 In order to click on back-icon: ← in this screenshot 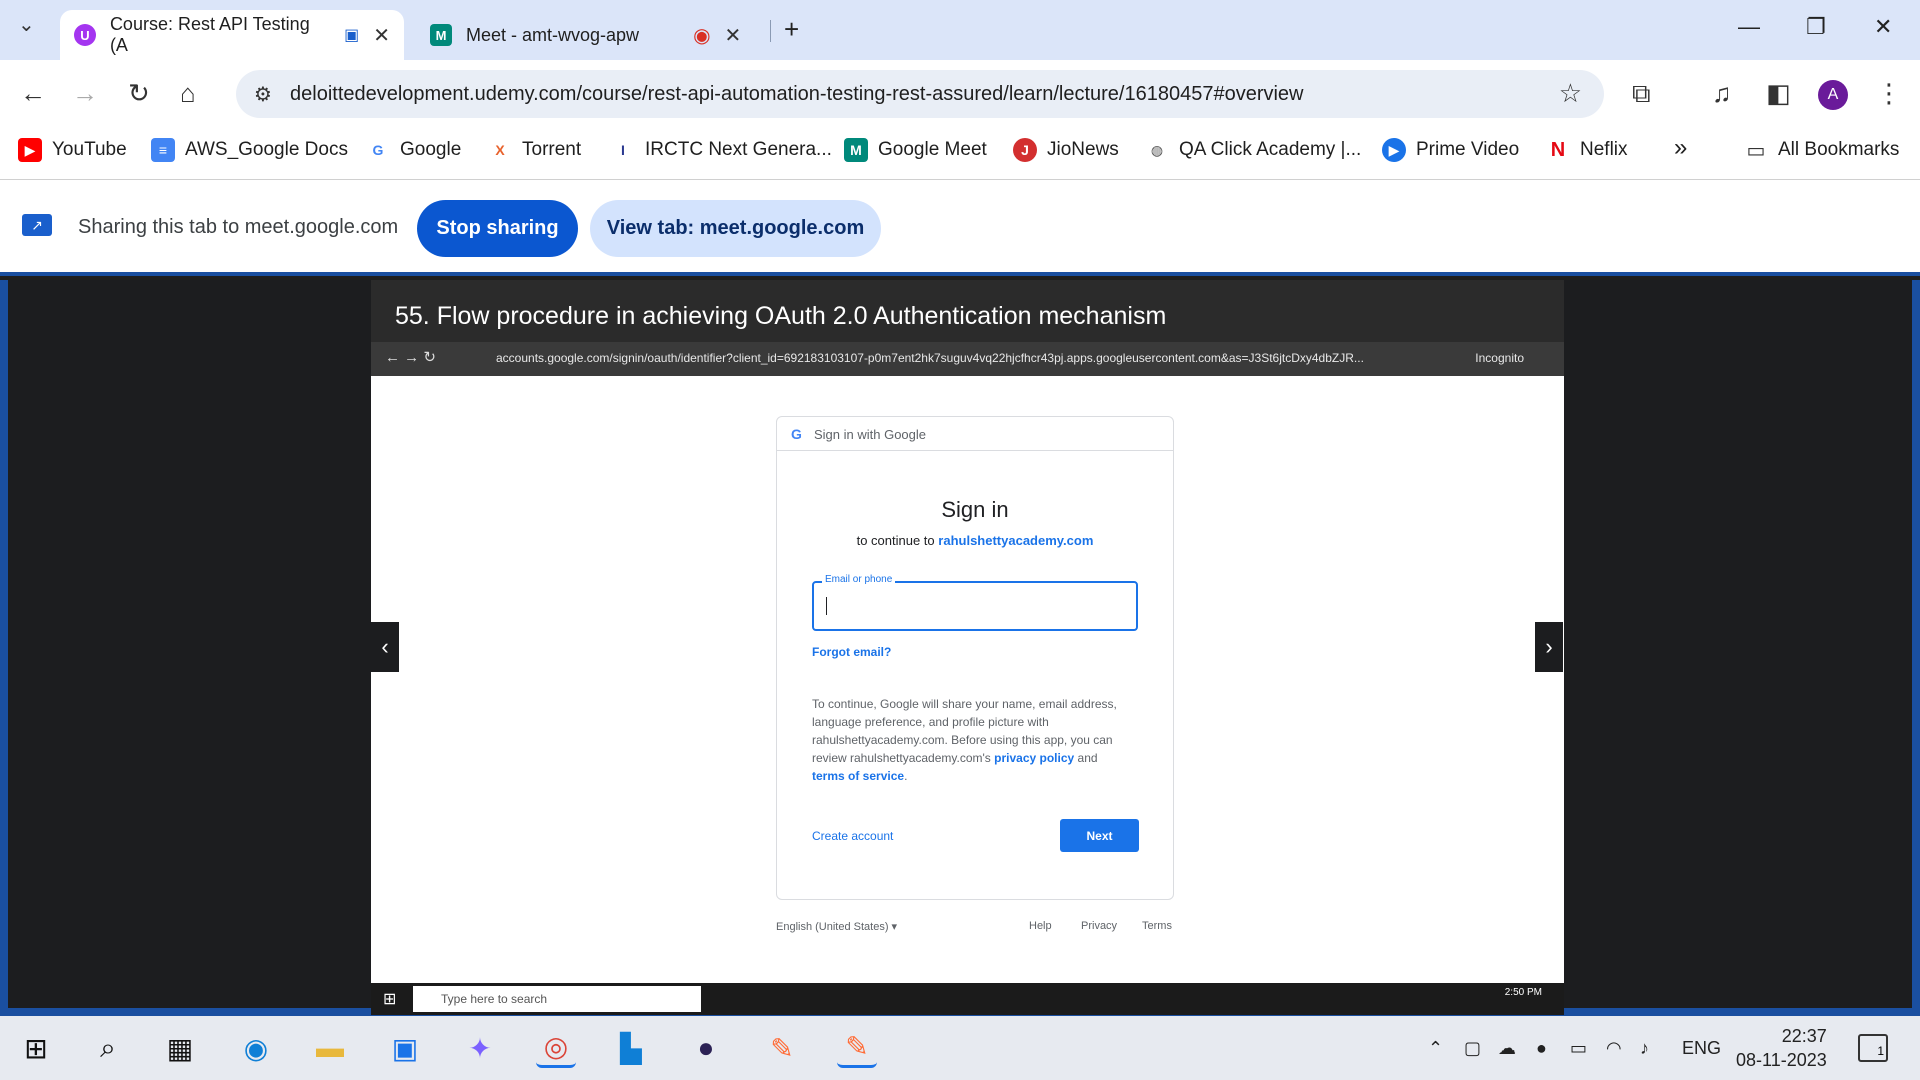, I will do `click(33, 93)`.